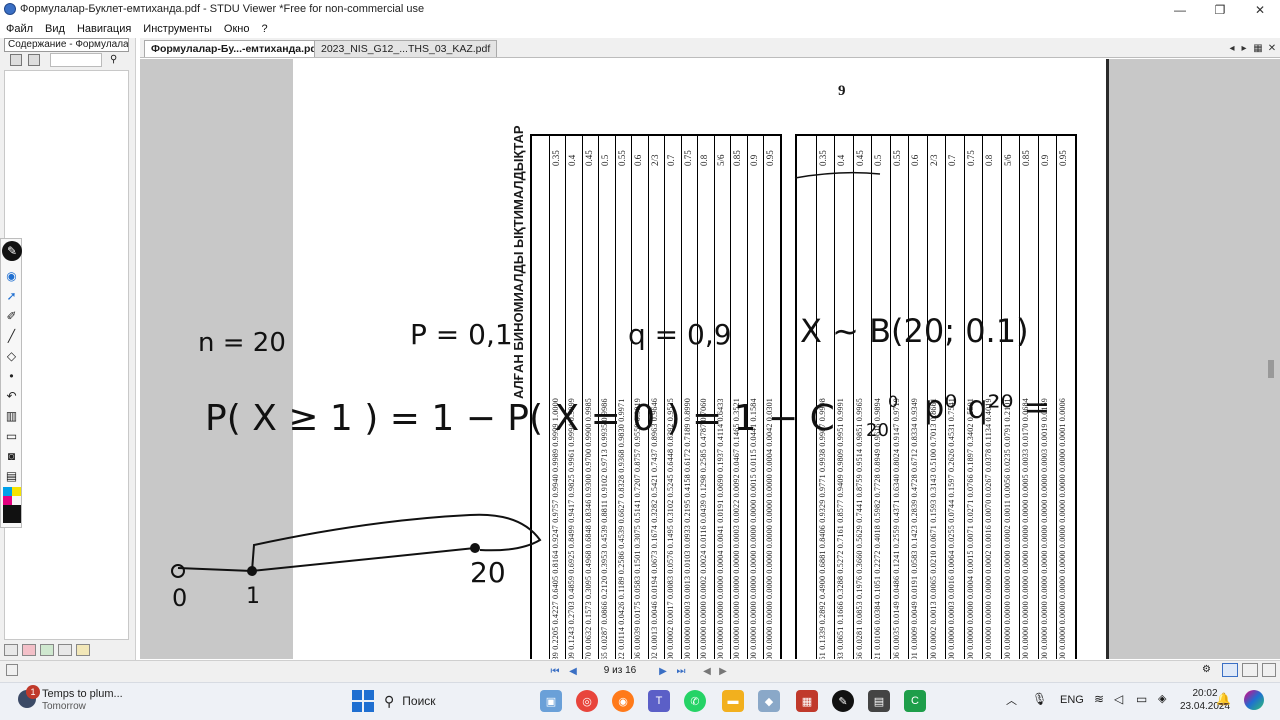 Image resolution: width=1280 pixels, height=720 pixels. Describe the element at coordinates (879, 701) in the screenshot. I see `calculator-icon: ▤` at that location.